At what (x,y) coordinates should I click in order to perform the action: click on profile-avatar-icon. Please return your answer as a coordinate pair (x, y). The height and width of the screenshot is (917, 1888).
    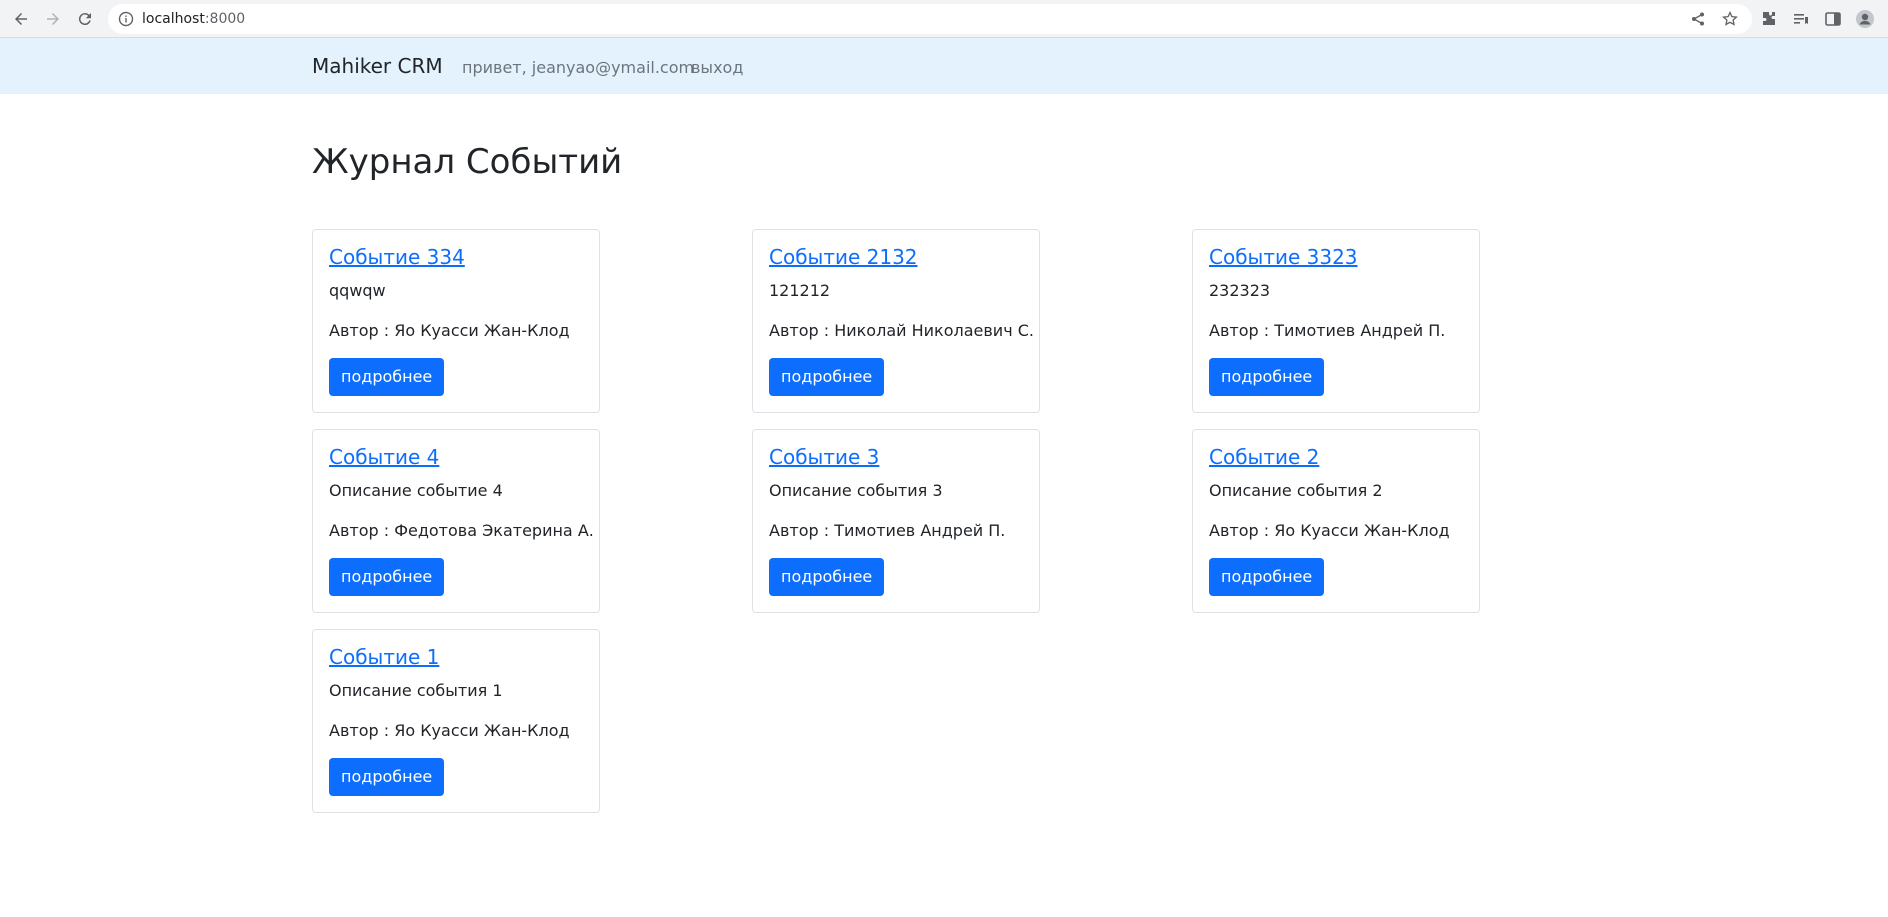
    Looking at the image, I should click on (1865, 19).